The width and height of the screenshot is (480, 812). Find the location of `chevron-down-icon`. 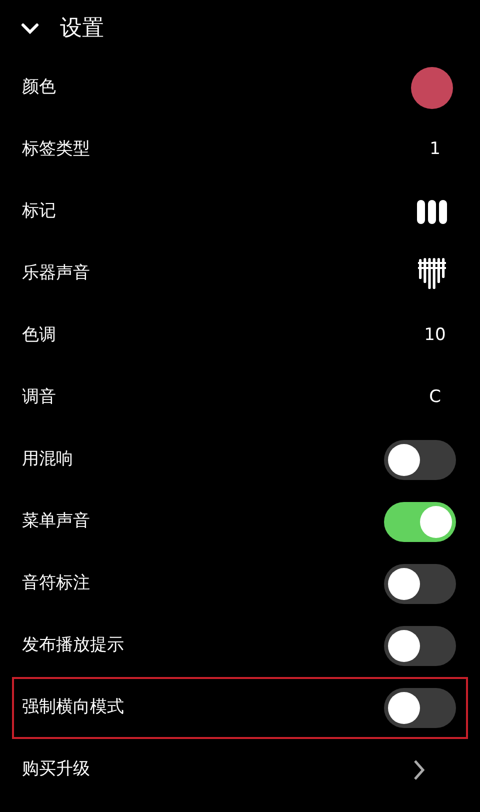

chevron-down-icon is located at coordinates (30, 29).